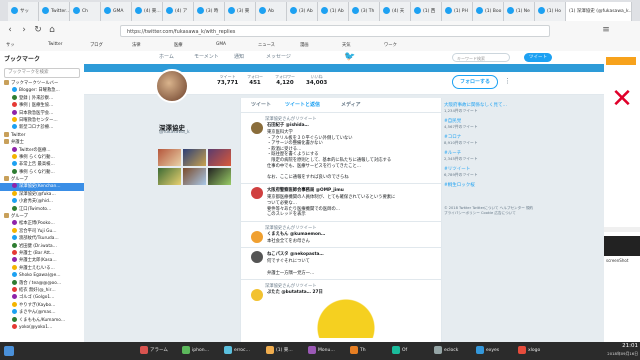 This screenshot has height=360, width=640. I want to click on sidebar-folder: Twitter, so click(42, 135).